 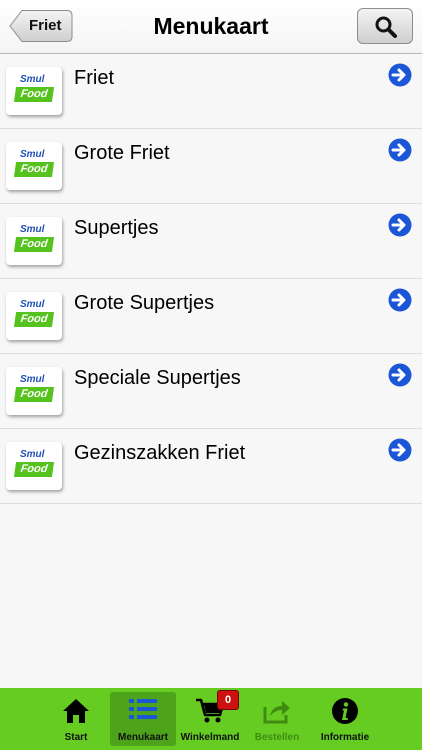 What do you see at coordinates (157, 378) in the screenshot?
I see `list-item-label: Speciale Supertjes` at bounding box center [157, 378].